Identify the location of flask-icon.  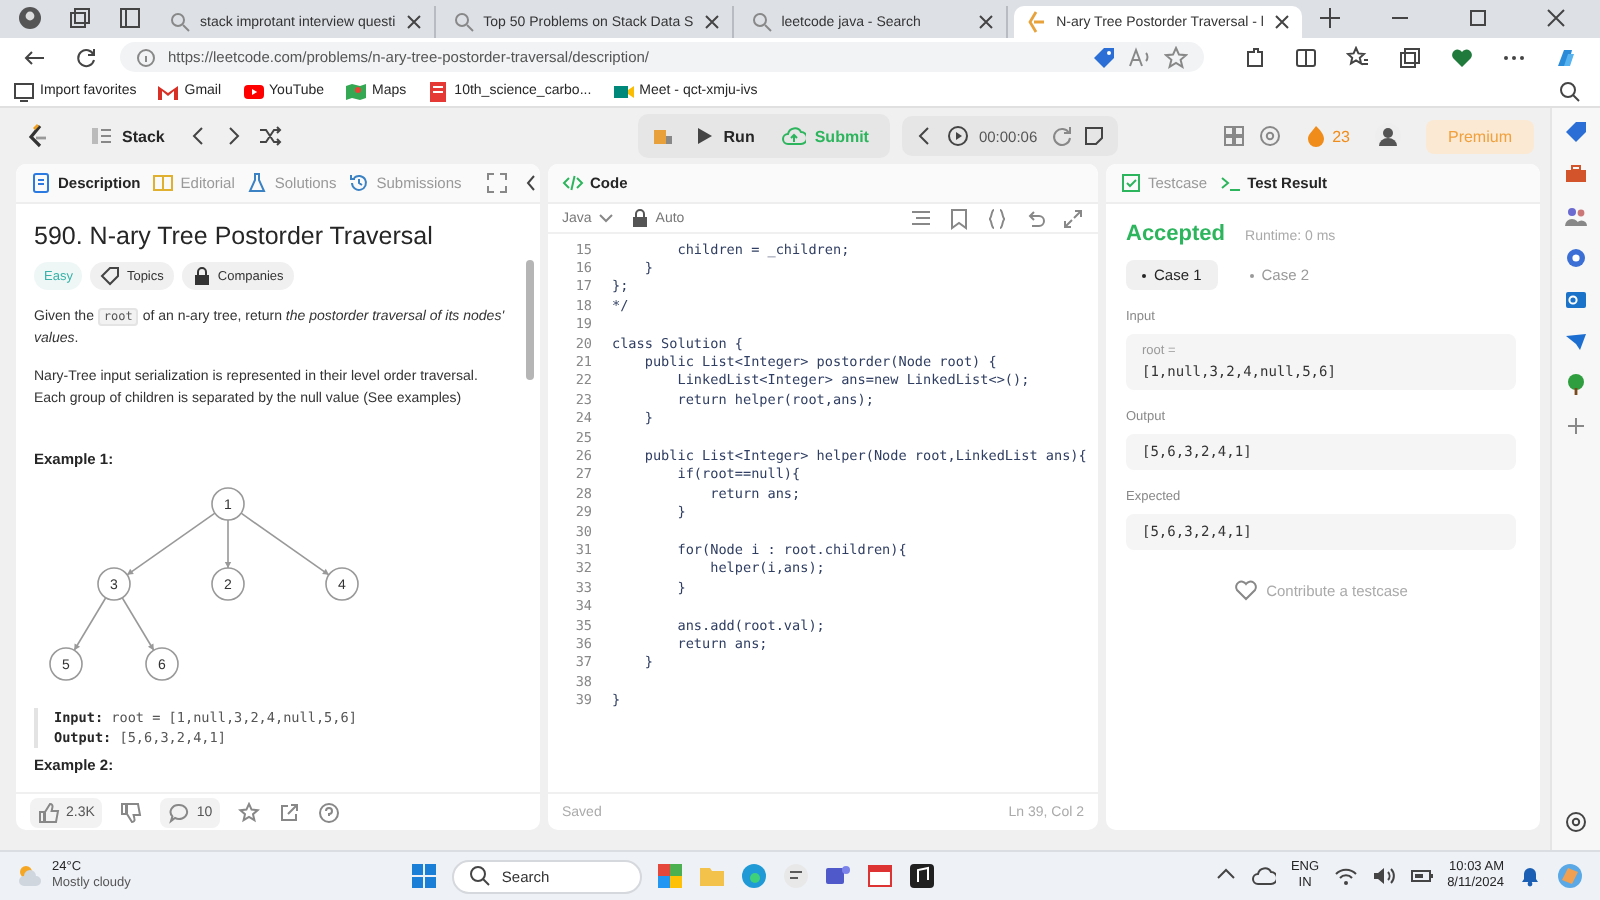
(257, 183).